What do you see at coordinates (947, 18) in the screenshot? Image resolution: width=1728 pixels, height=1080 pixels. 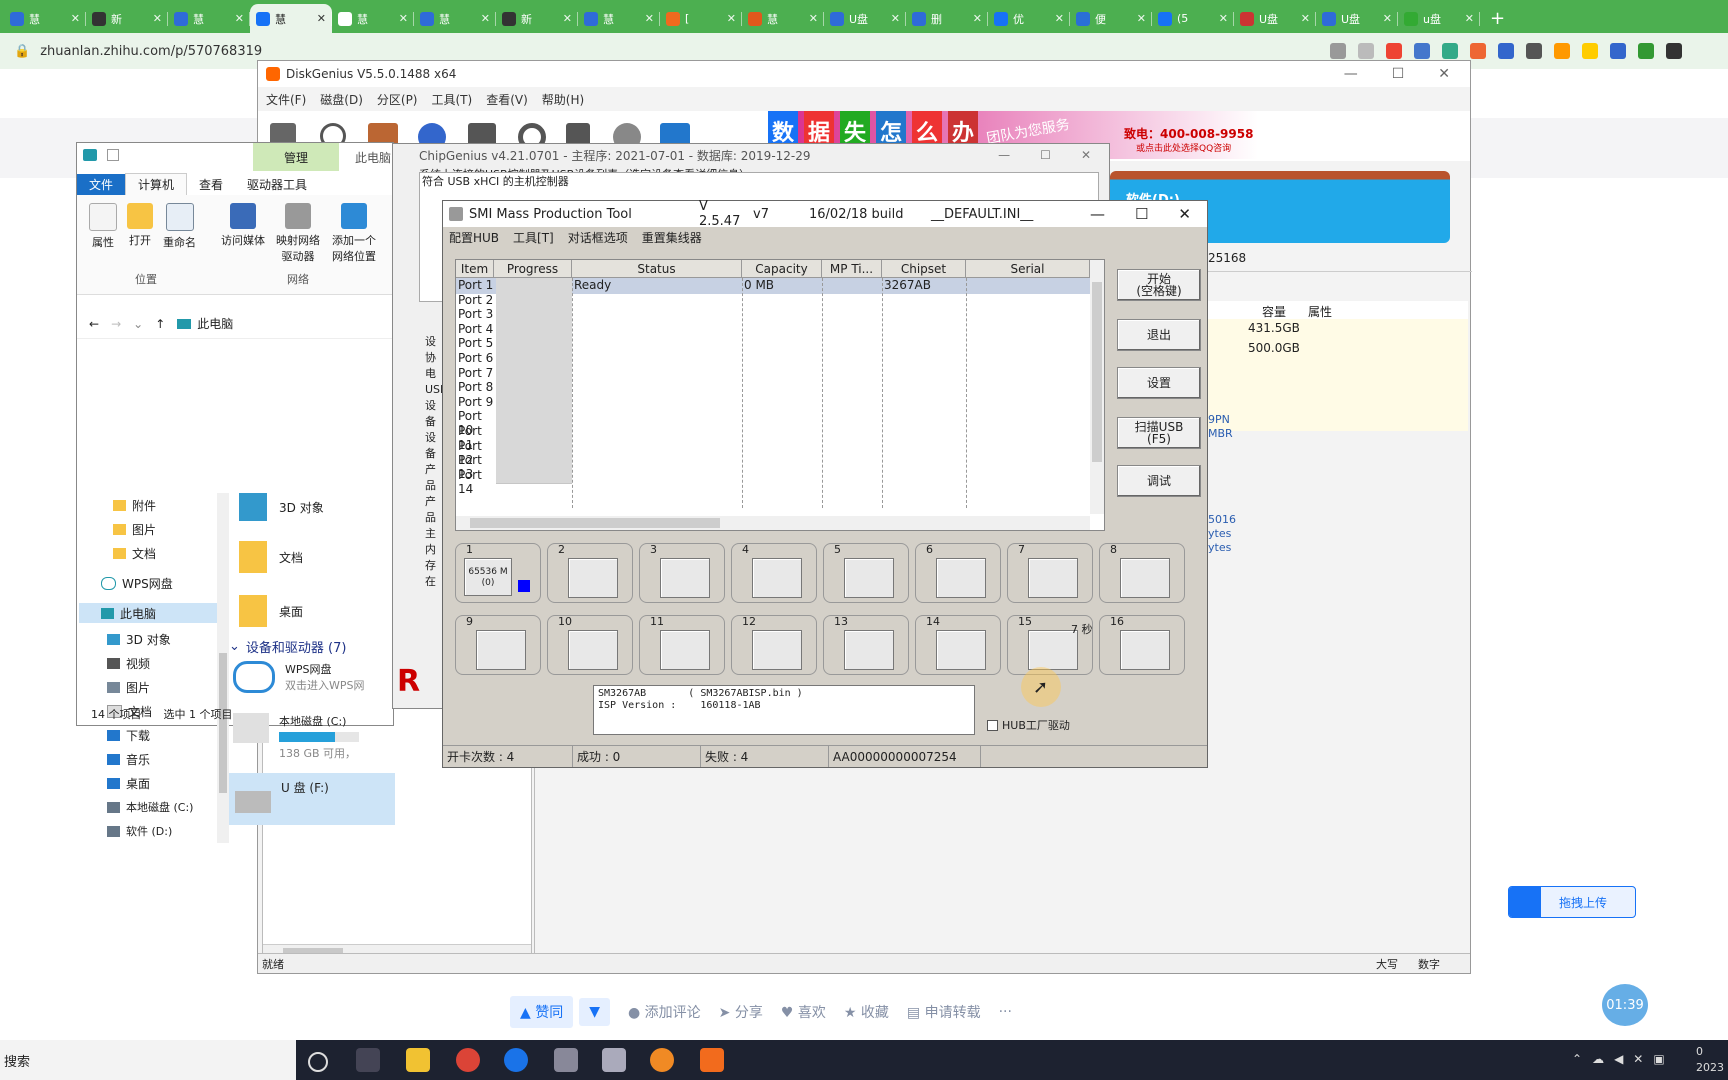 I see `browser-tab: 删 ✕` at bounding box center [947, 18].